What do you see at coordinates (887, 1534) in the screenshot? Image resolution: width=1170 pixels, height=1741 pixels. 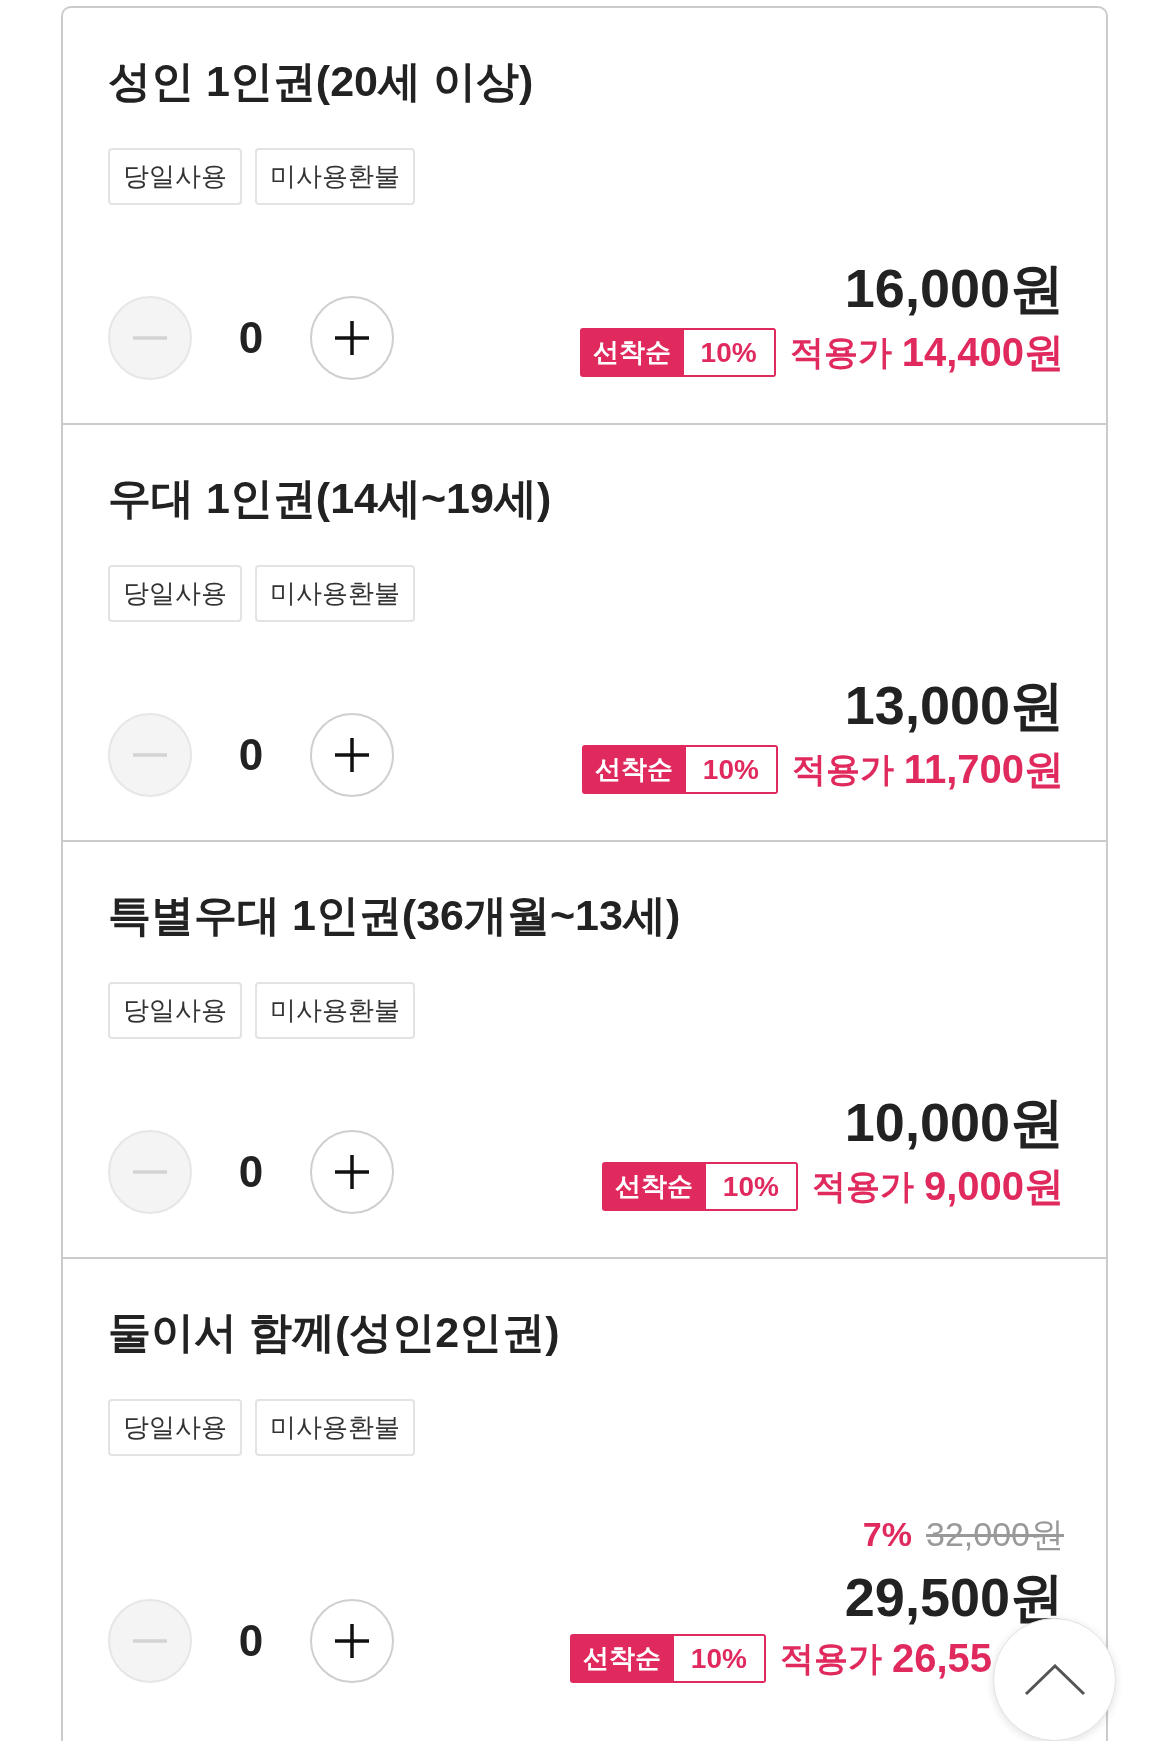 I see `discount-rate: 7%` at bounding box center [887, 1534].